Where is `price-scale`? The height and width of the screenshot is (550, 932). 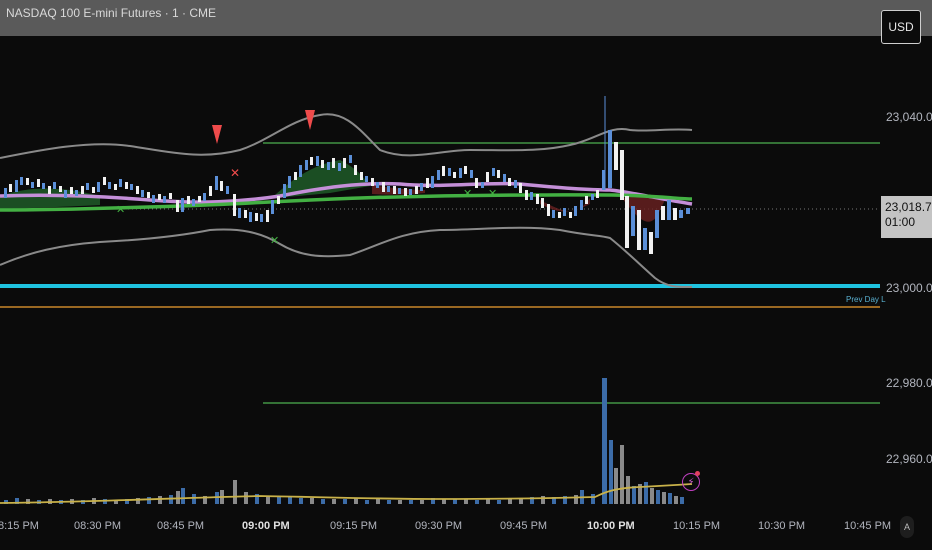 price-scale is located at coordinates (906, 275).